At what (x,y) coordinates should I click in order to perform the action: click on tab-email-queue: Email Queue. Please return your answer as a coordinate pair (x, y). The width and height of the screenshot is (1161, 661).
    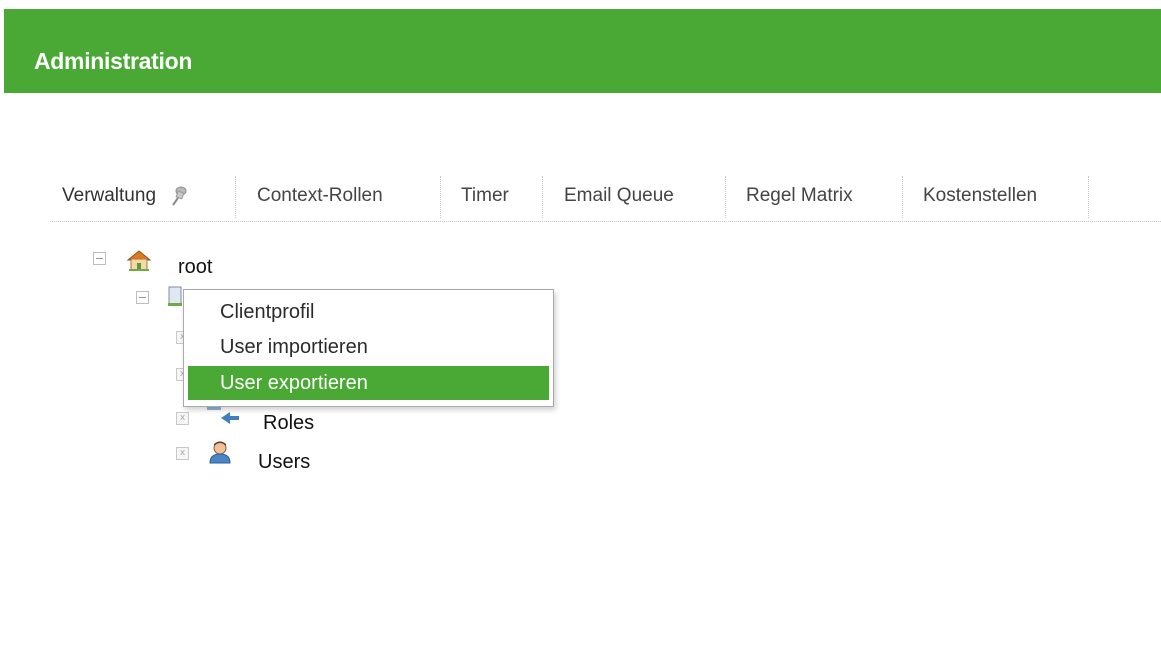
    Looking at the image, I should click on (619, 196).